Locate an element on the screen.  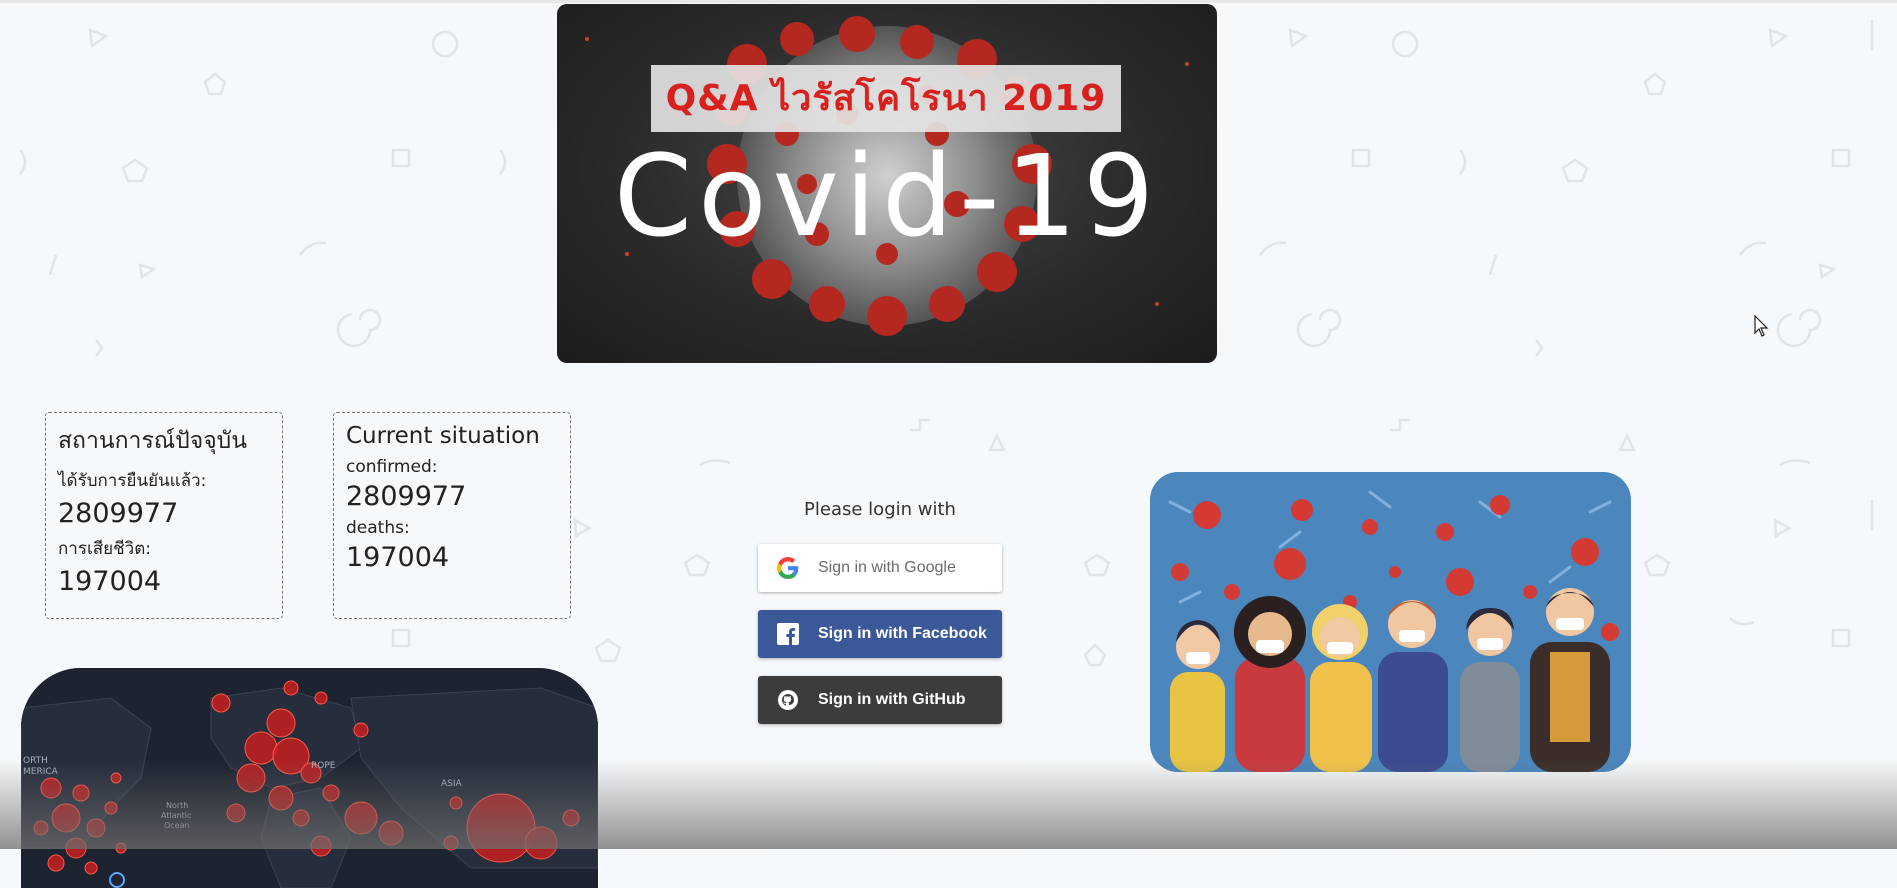
sign-in-github-button: Sign in with GitHub is located at coordinates (880, 700).